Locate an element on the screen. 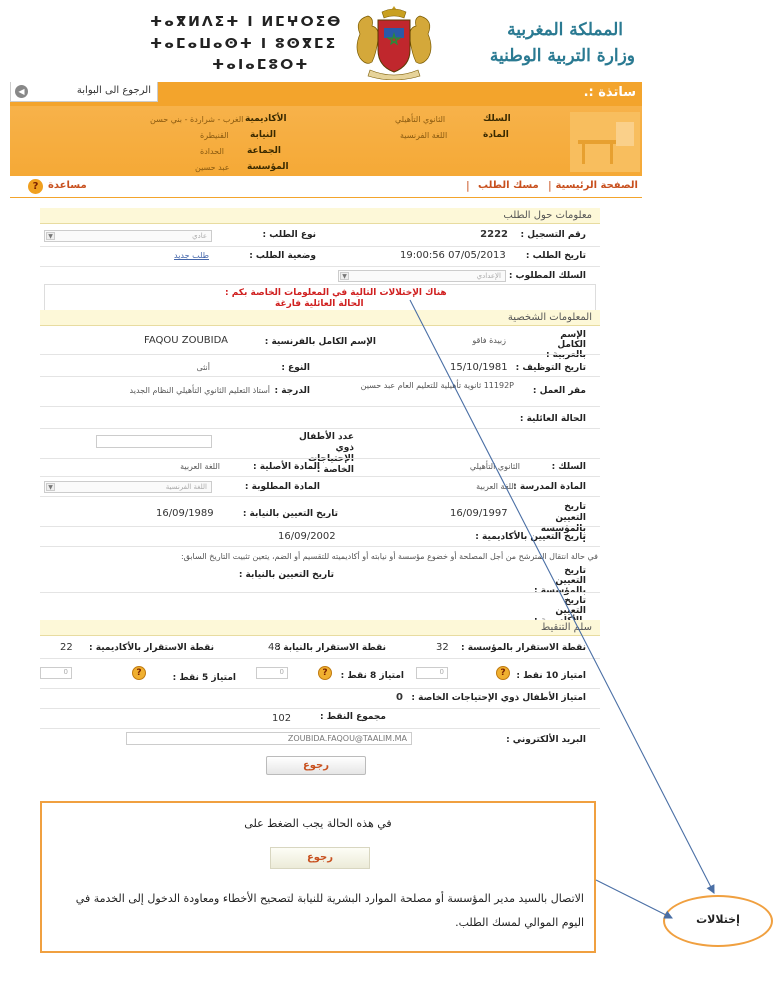  commune-label: الجماعة is located at coordinates (264, 151).